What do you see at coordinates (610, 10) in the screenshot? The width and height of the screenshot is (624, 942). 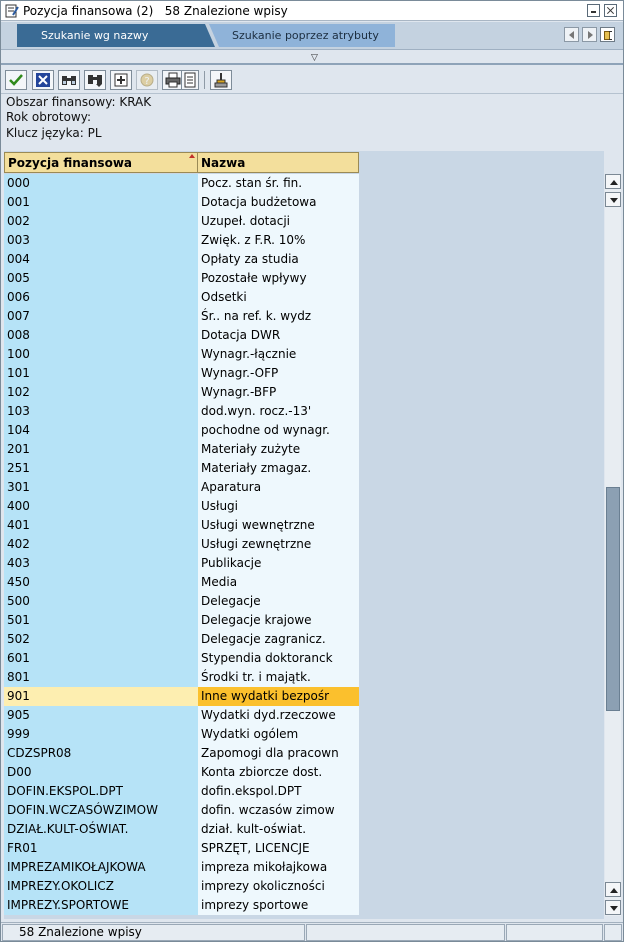 I see `close-icon` at bounding box center [610, 10].